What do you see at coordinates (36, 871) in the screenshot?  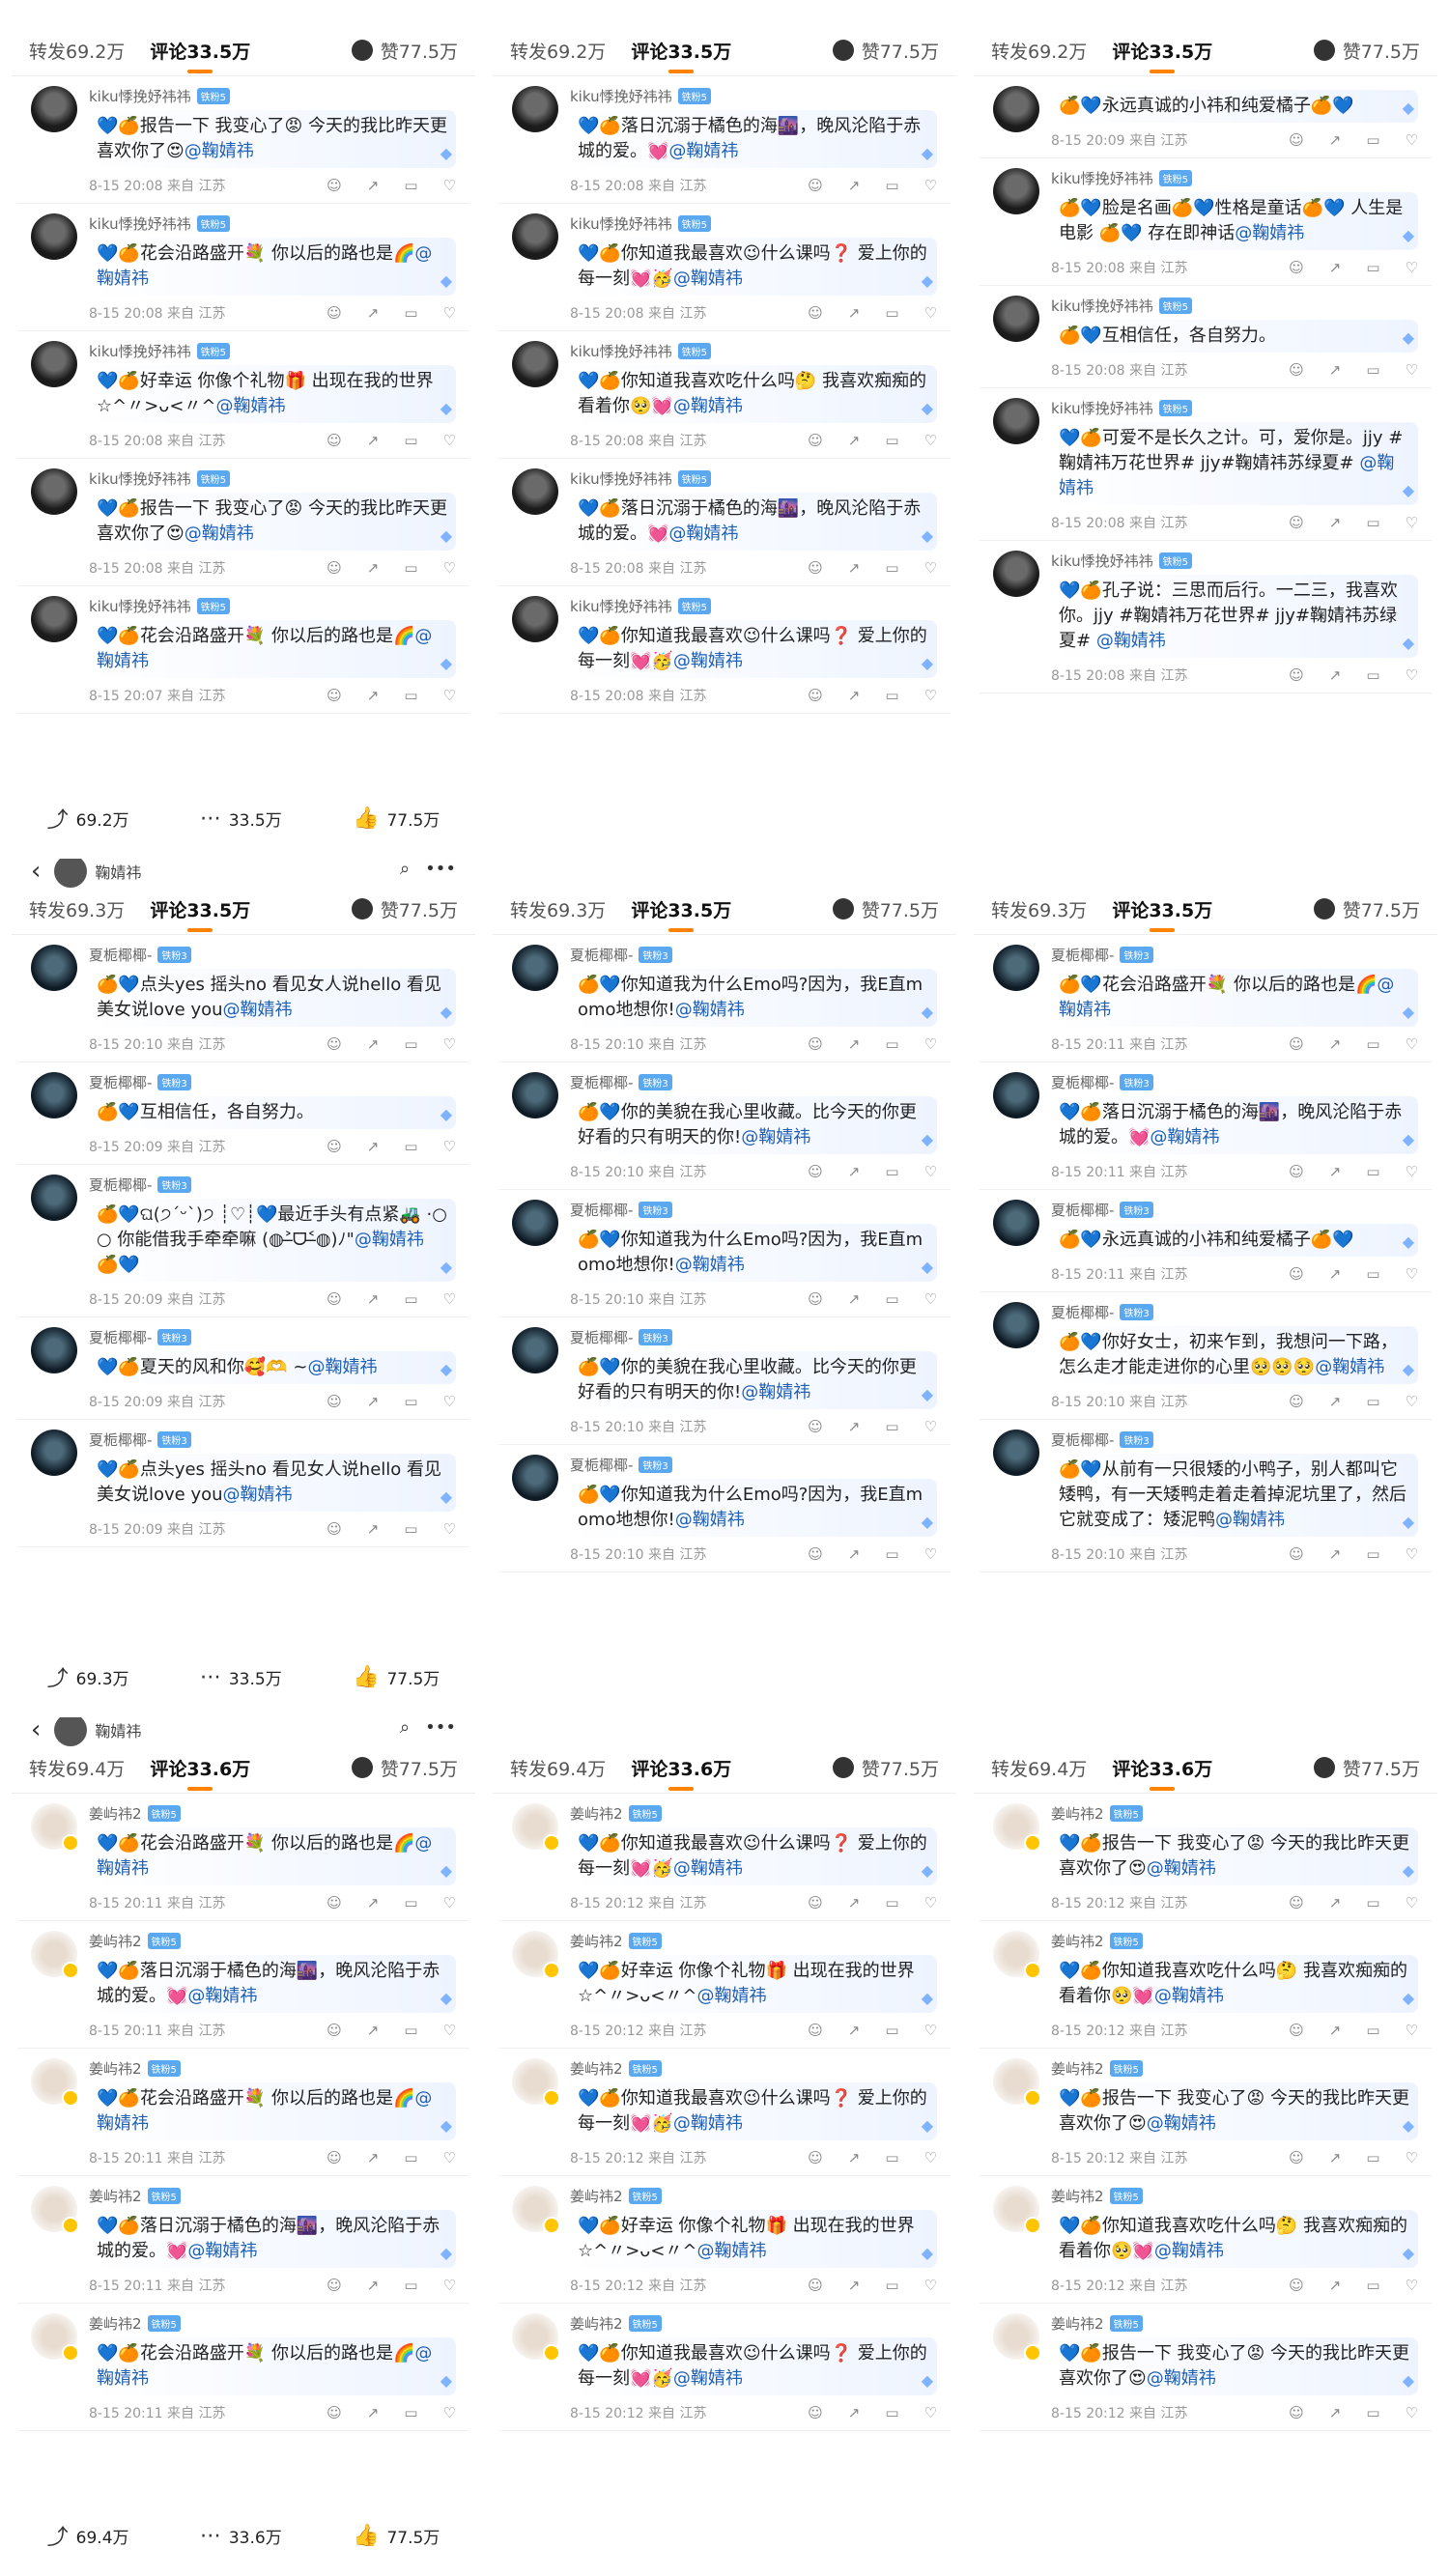 I see `back-arrow-icon: ‹` at bounding box center [36, 871].